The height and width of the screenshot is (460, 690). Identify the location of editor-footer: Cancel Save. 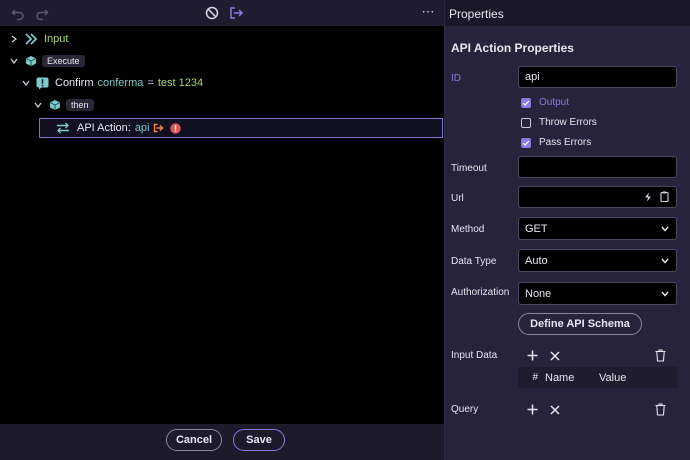
(222, 442).